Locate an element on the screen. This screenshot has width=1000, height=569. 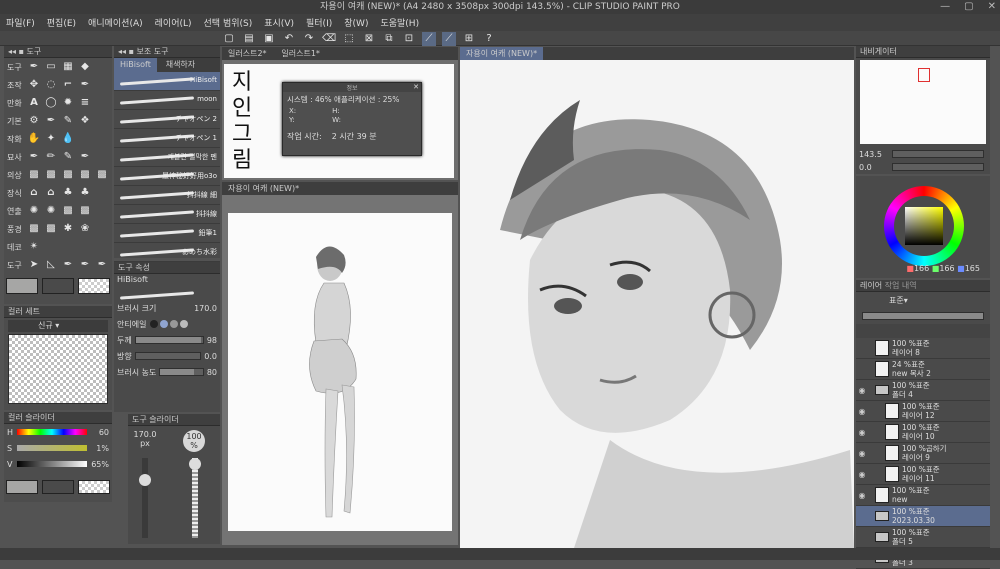
layer-row: ◉ 100 %표준 폴더 4 is located at coordinates (923, 390).